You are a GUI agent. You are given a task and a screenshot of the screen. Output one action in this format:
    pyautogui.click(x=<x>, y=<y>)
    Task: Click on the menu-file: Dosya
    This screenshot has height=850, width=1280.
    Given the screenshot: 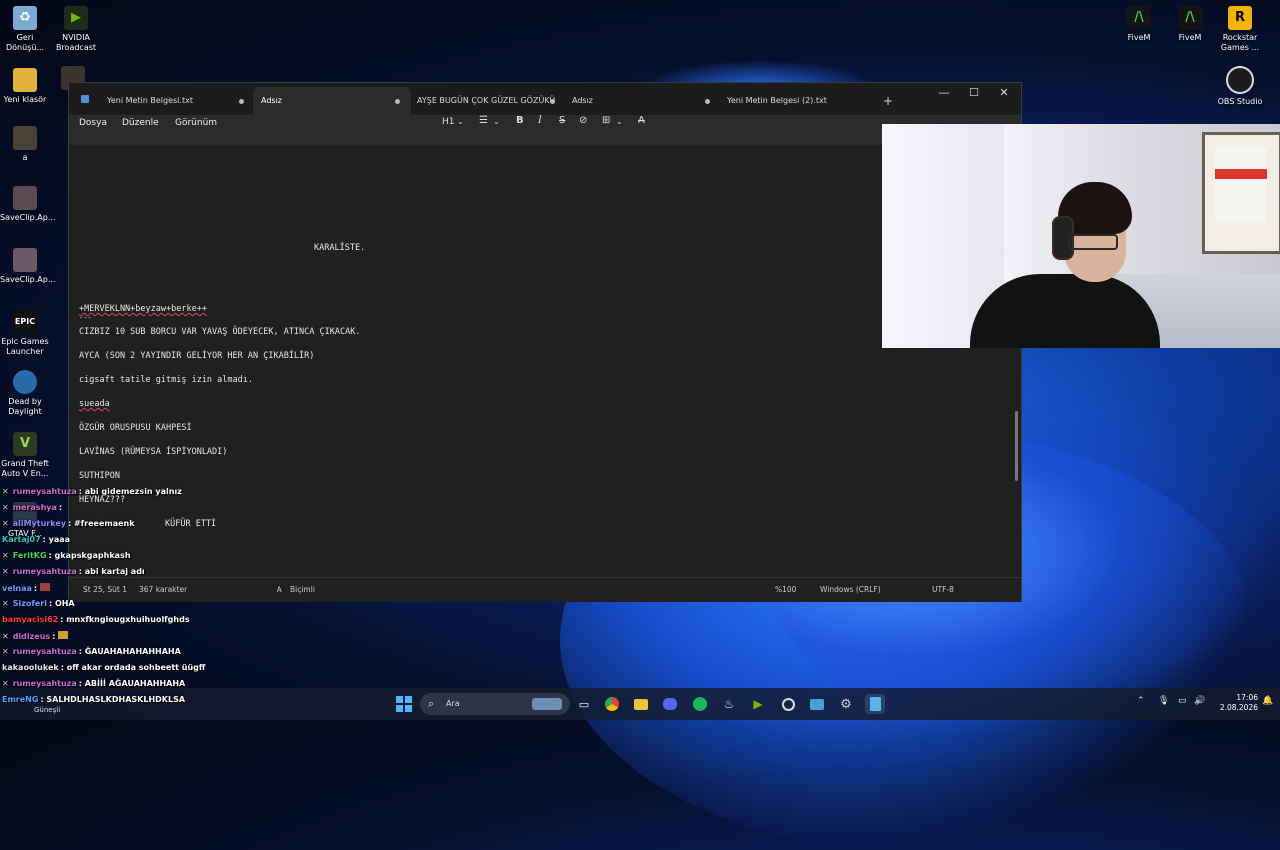 What is the action you would take?
    pyautogui.click(x=93, y=123)
    